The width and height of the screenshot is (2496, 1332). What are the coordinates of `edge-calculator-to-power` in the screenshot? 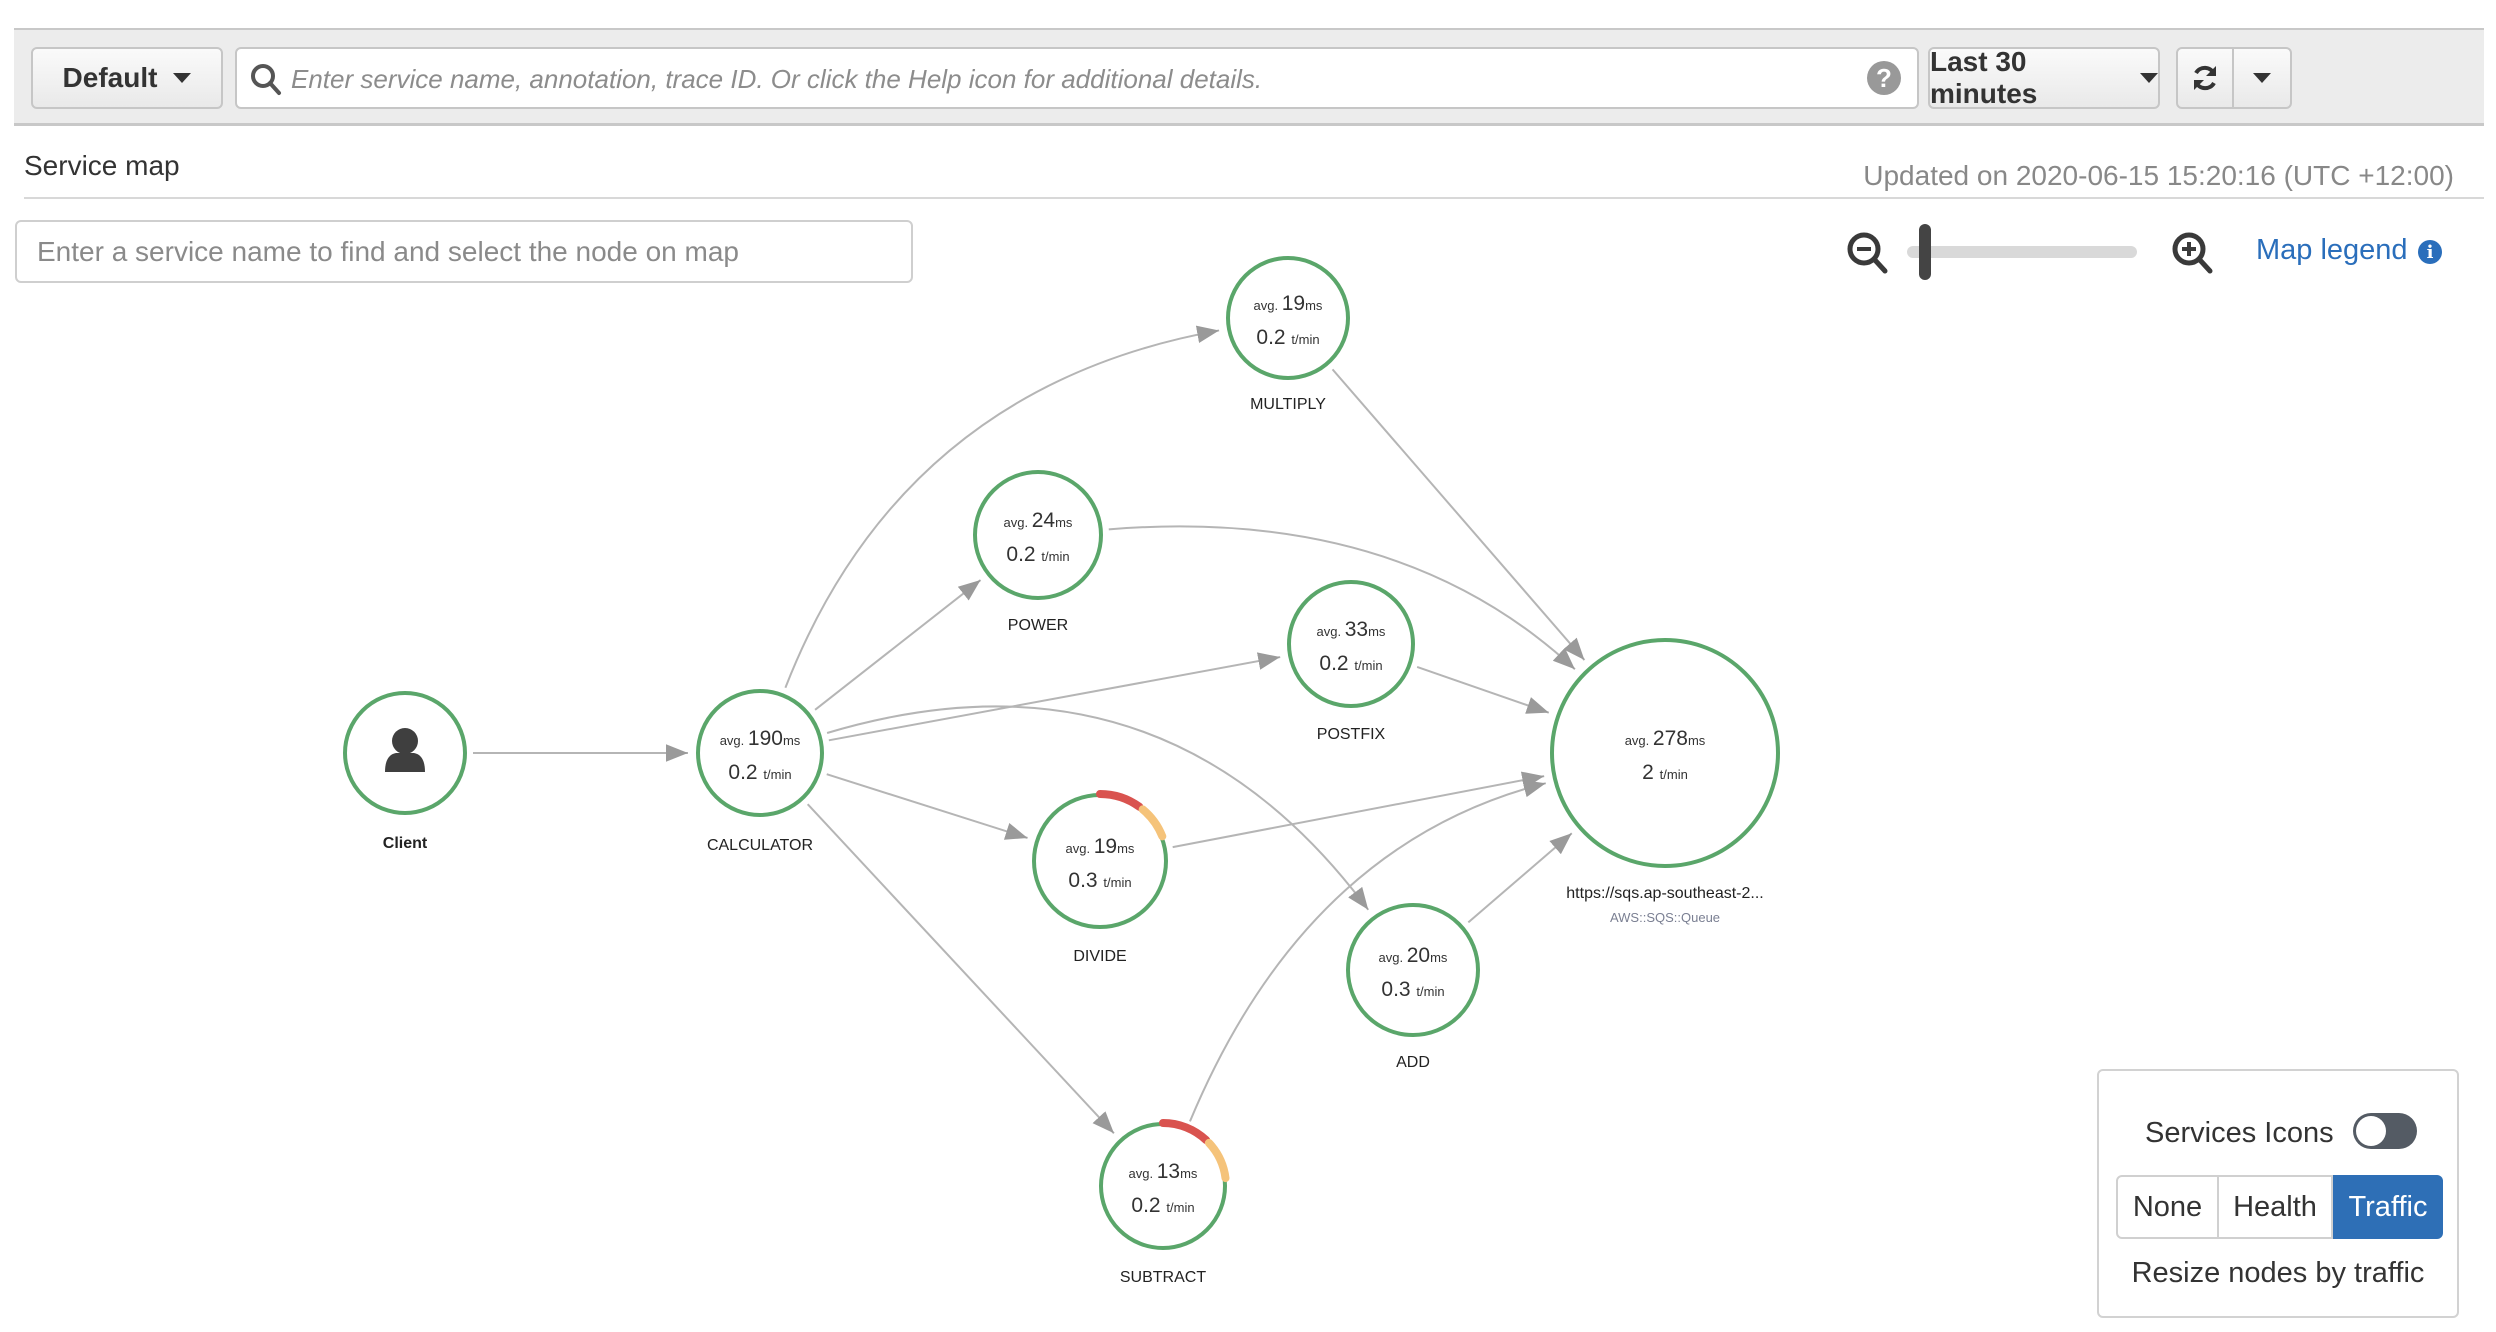 It's located at (898, 645).